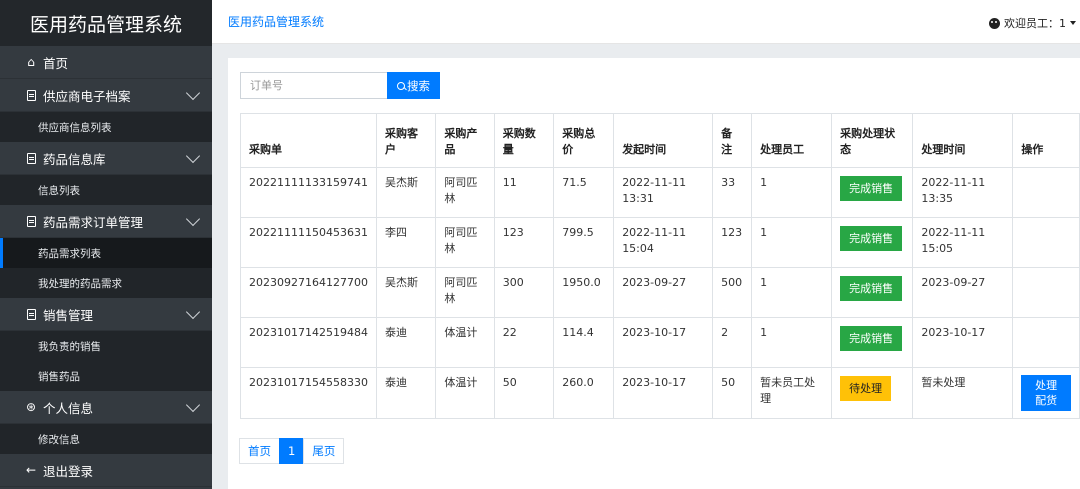 This screenshot has width=1080, height=489. I want to click on status-badge: 完成销售, so click(871, 338).